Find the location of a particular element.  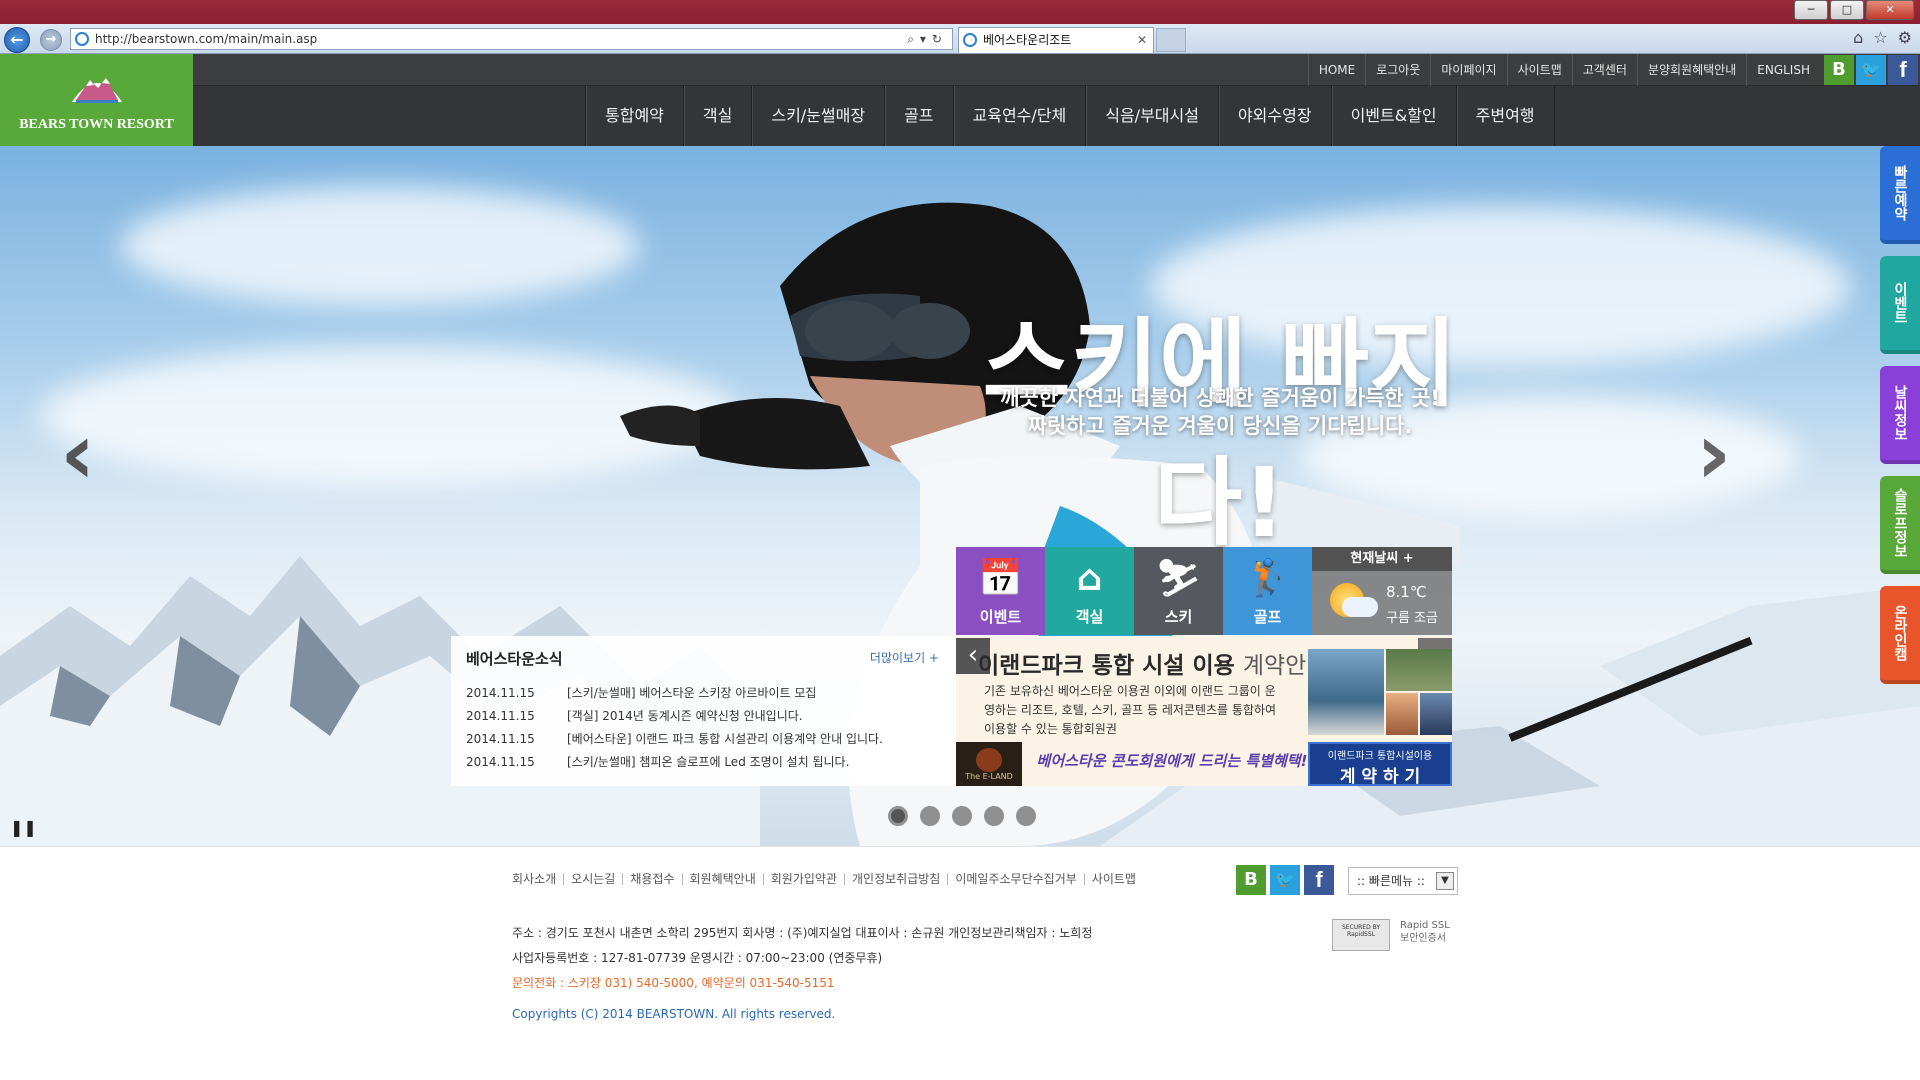

back-button: ← is located at coordinates (17, 40).